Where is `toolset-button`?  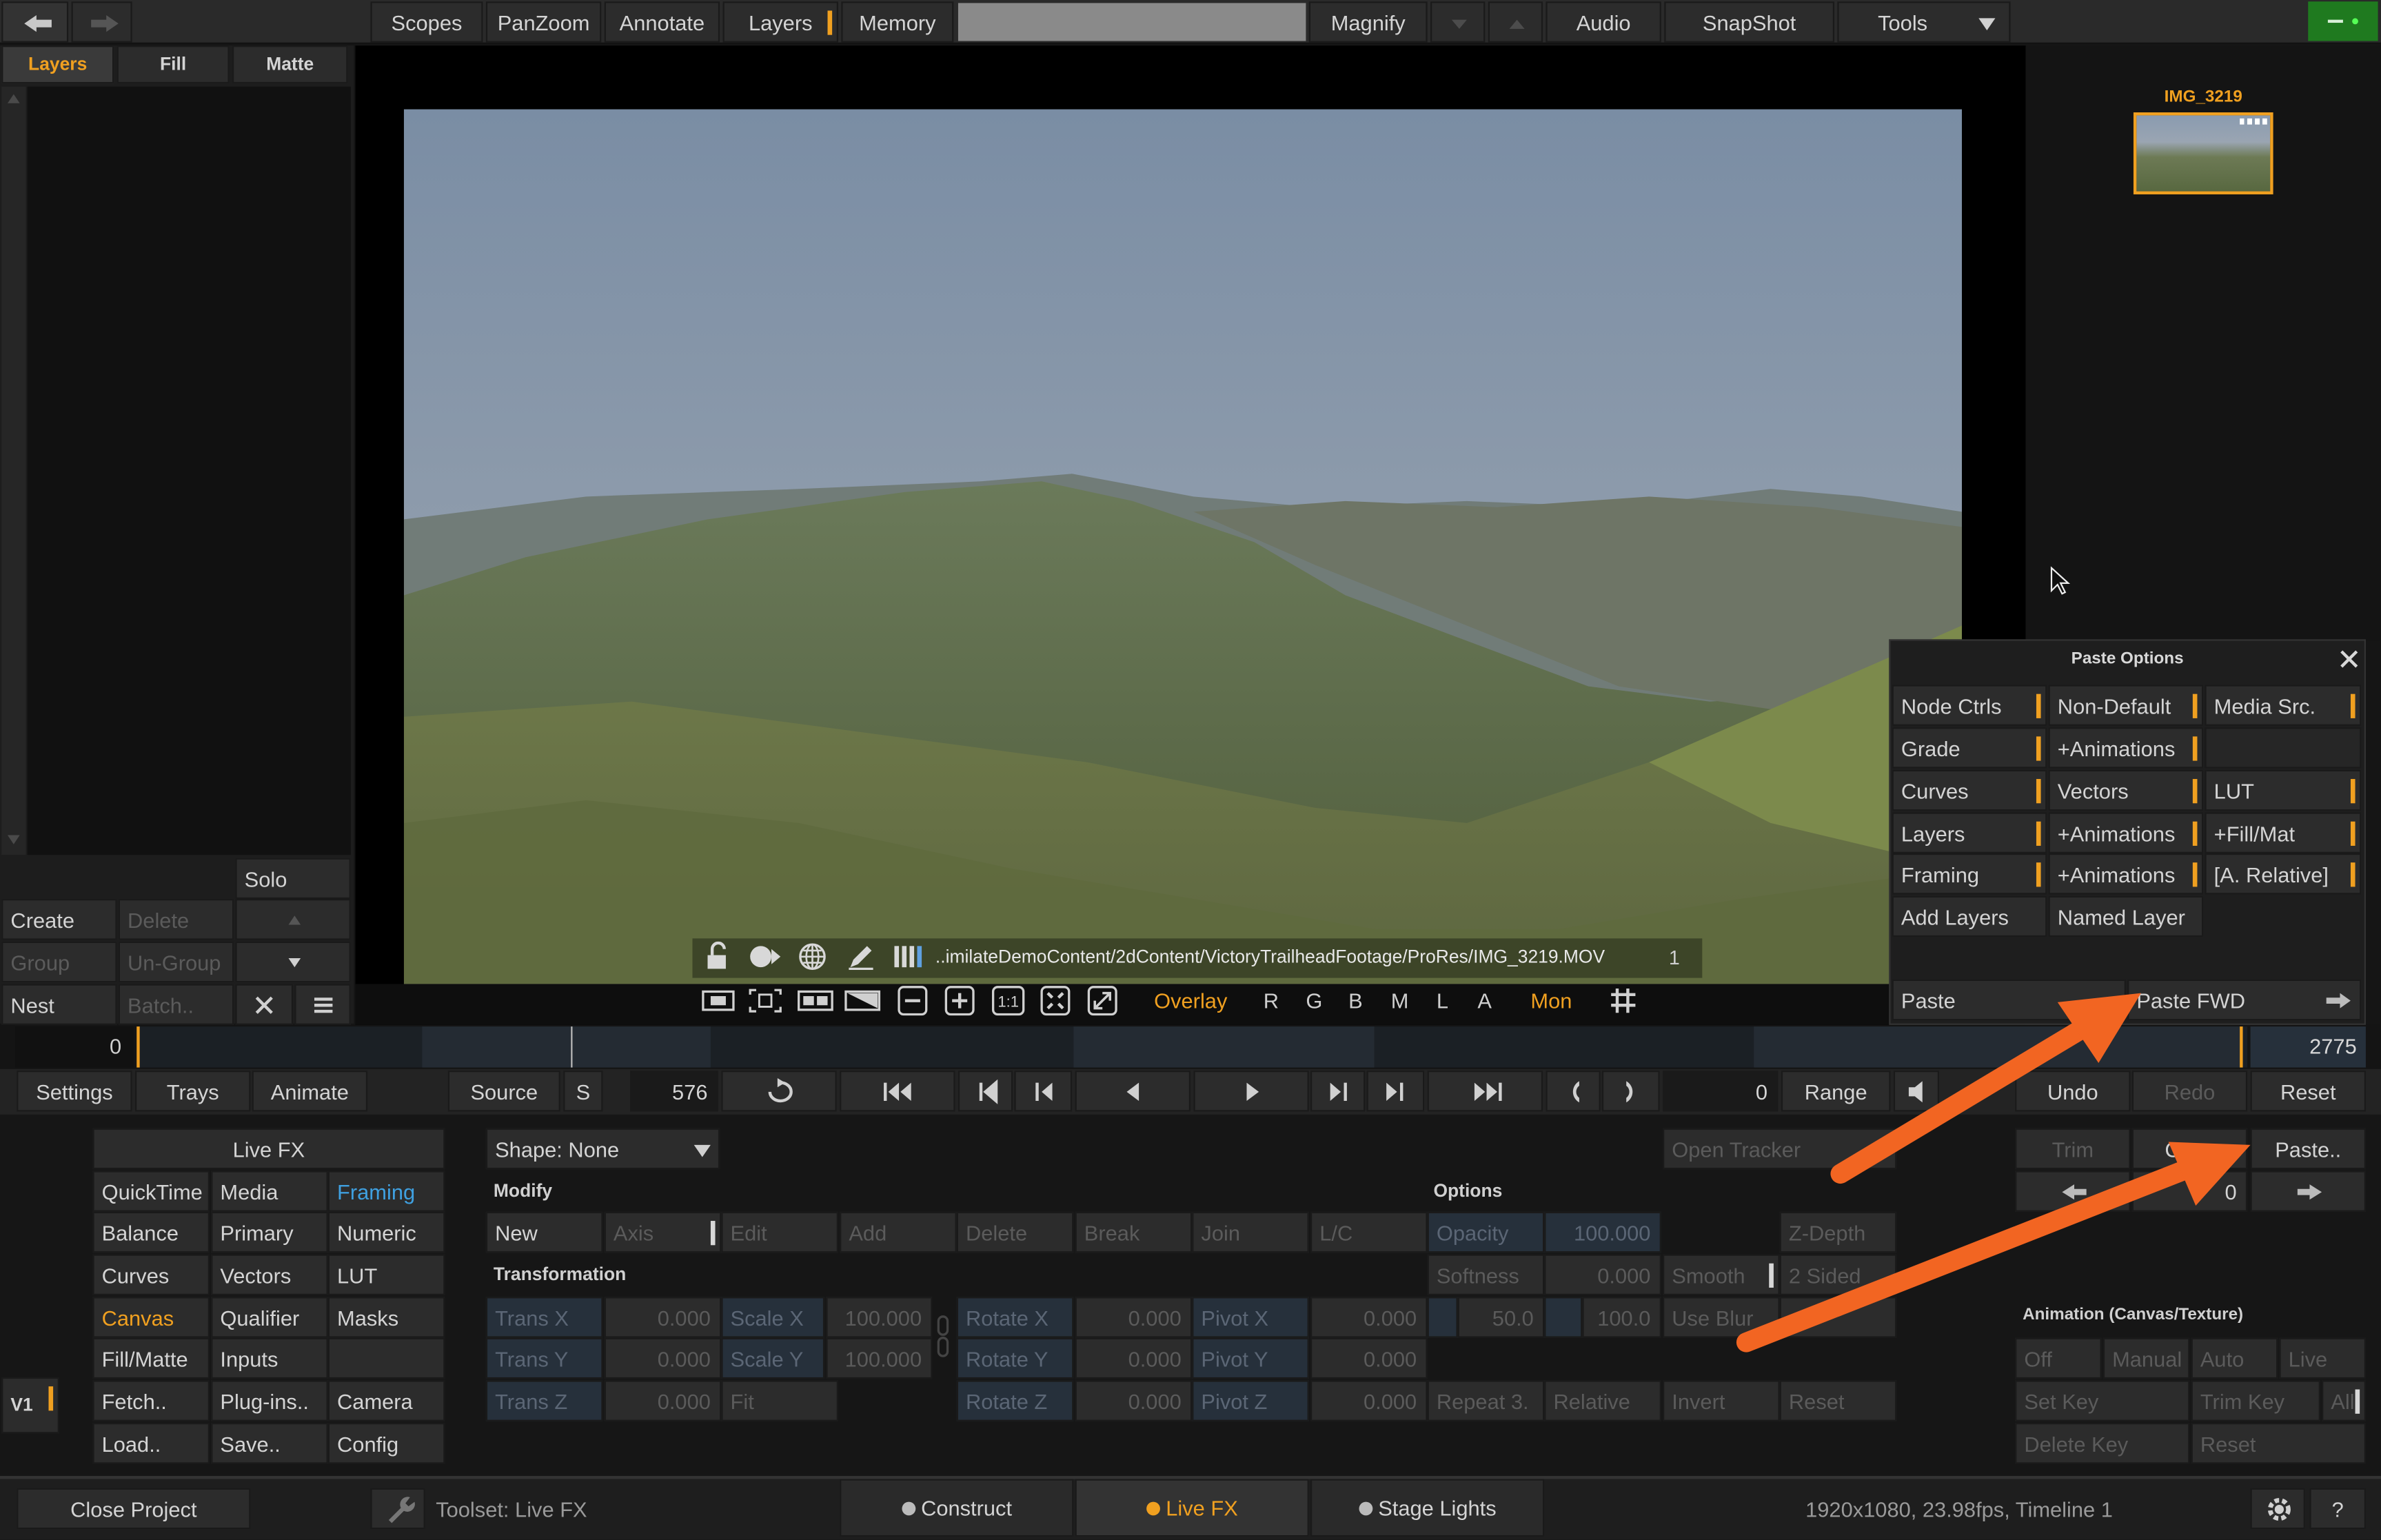 toolset-button is located at coordinates (397, 1509).